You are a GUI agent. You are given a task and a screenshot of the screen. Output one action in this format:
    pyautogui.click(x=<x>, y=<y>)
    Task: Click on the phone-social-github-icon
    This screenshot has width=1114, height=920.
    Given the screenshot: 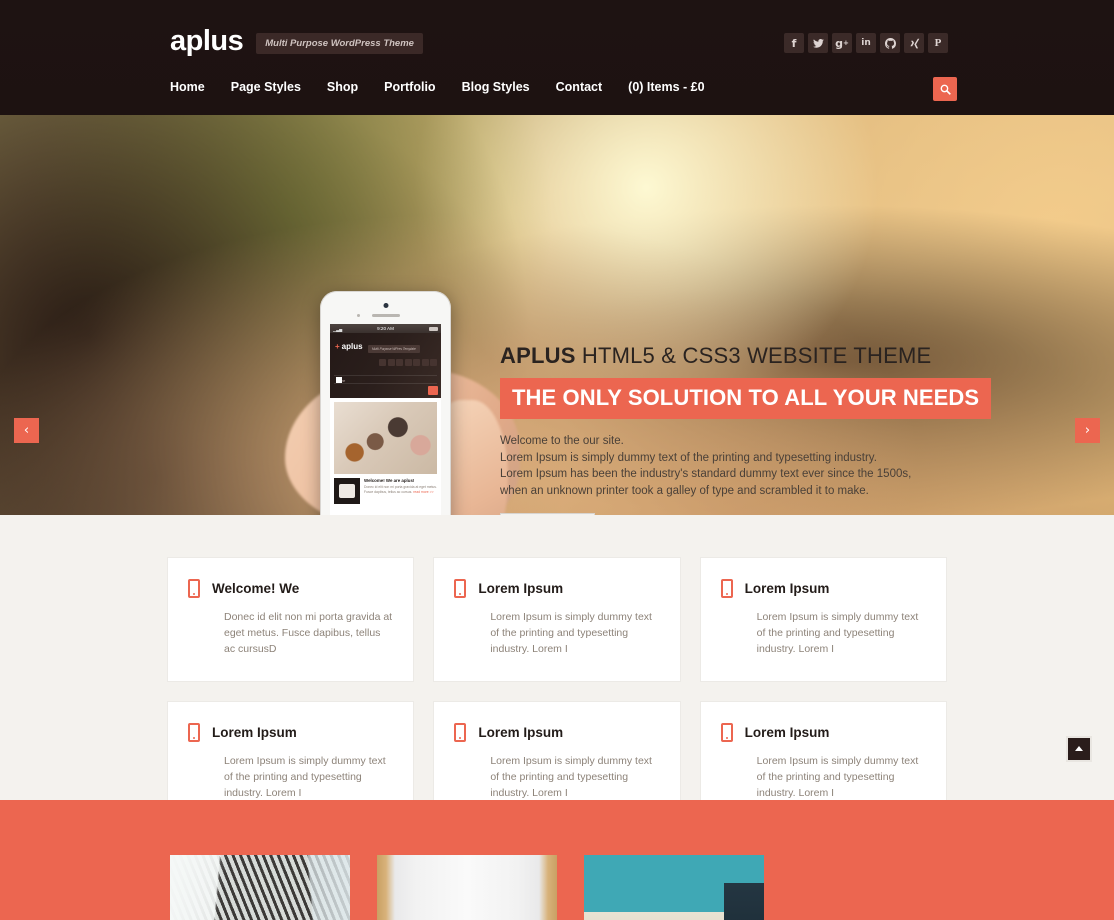 What is the action you would take?
    pyautogui.click(x=416, y=362)
    